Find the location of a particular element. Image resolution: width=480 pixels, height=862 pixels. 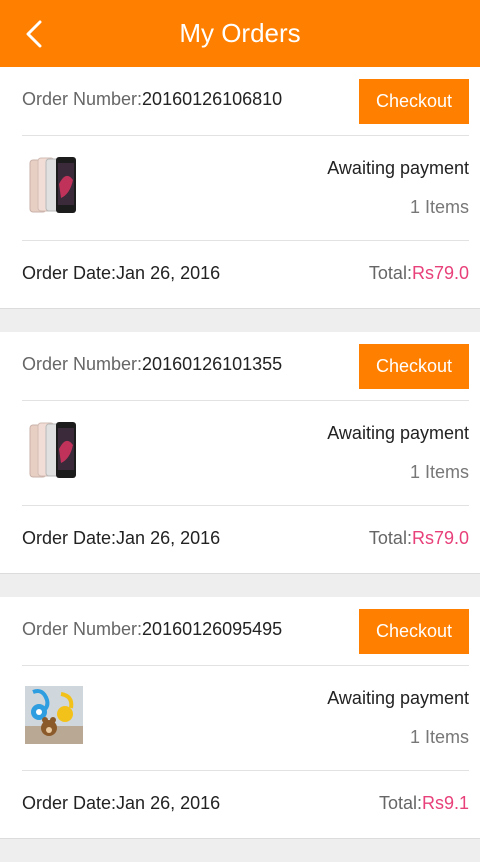

order-header-row: Order Number:20160126095495 Checkout is located at coordinates (240, 631).